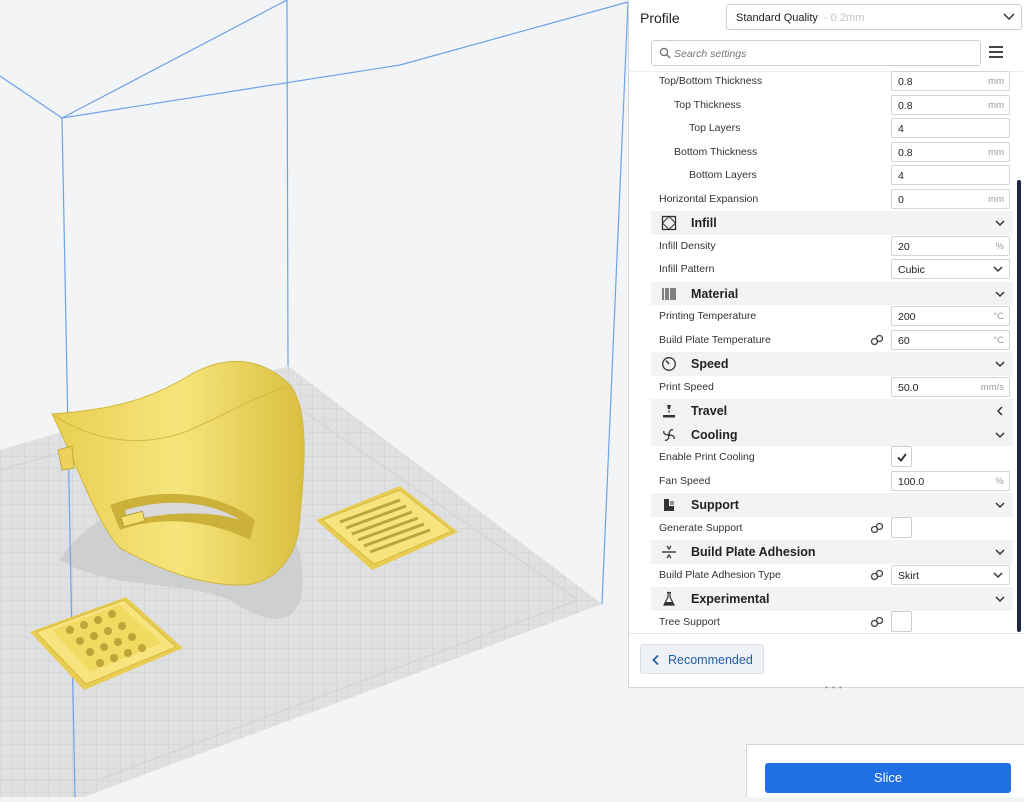  What do you see at coordinates (1019, 406) in the screenshot?
I see `settings-scrollbar` at bounding box center [1019, 406].